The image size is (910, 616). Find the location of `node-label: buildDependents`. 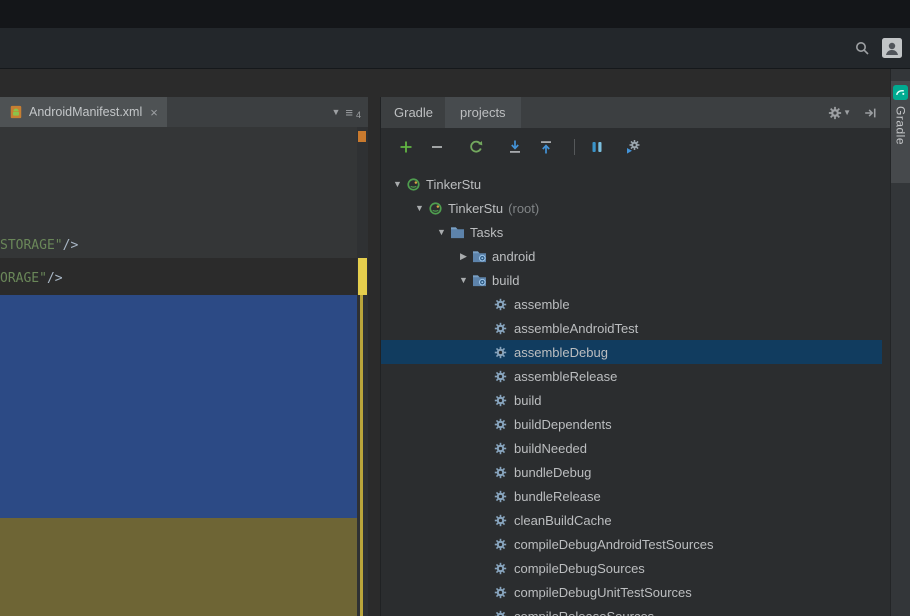

node-label: buildDependents is located at coordinates (563, 424).